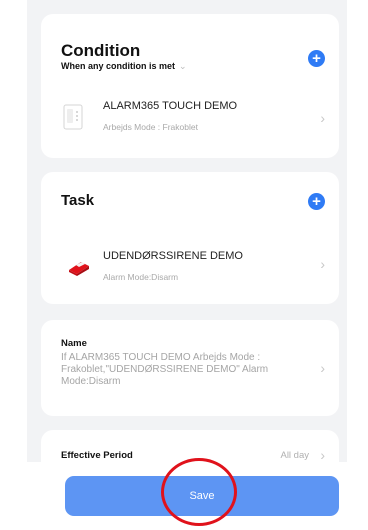  Describe the element at coordinates (202, 496) in the screenshot. I see `save-button: Save` at that location.